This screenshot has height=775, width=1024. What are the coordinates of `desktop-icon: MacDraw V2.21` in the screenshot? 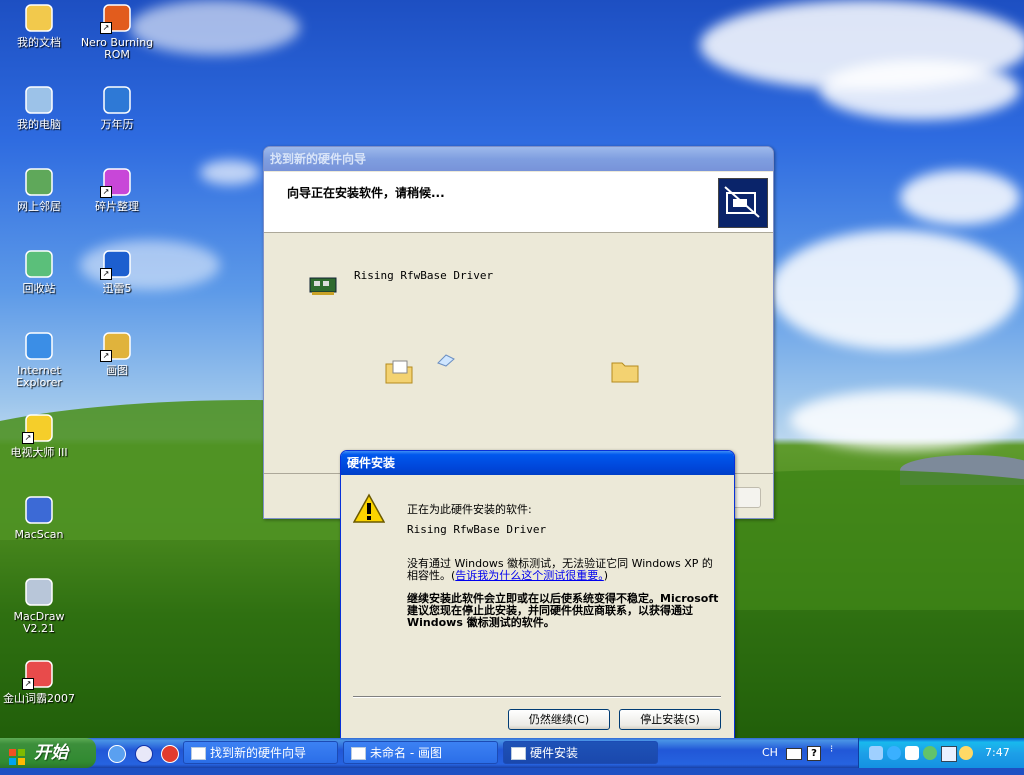 It's located at (39, 605).